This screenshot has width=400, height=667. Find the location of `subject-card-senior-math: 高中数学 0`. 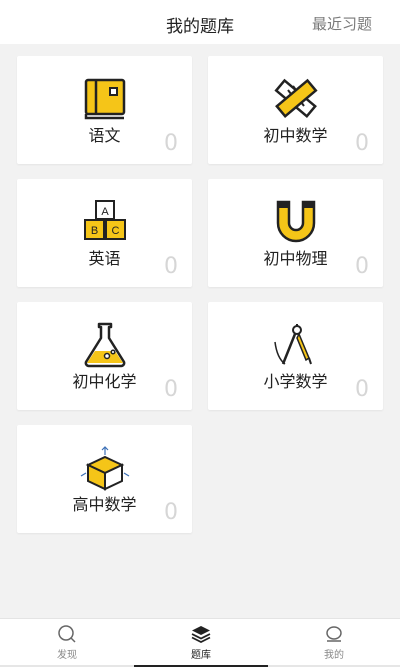

subject-card-senior-math: 高中数学 0 is located at coordinates (104, 479).